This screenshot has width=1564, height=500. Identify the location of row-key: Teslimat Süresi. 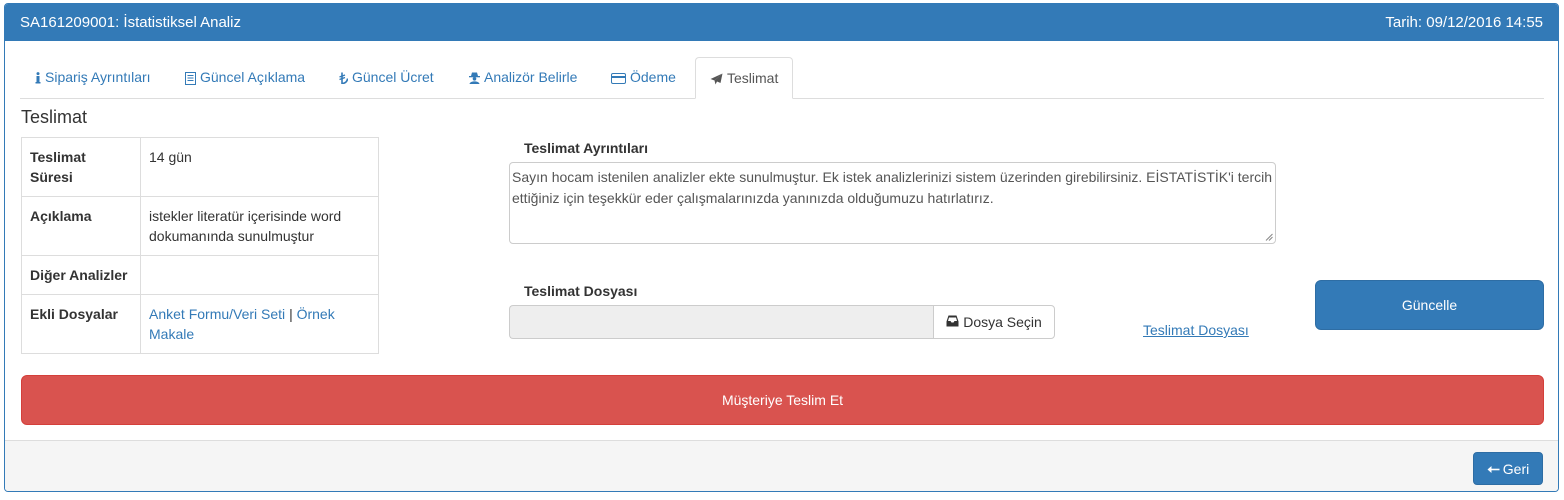
(81, 167).